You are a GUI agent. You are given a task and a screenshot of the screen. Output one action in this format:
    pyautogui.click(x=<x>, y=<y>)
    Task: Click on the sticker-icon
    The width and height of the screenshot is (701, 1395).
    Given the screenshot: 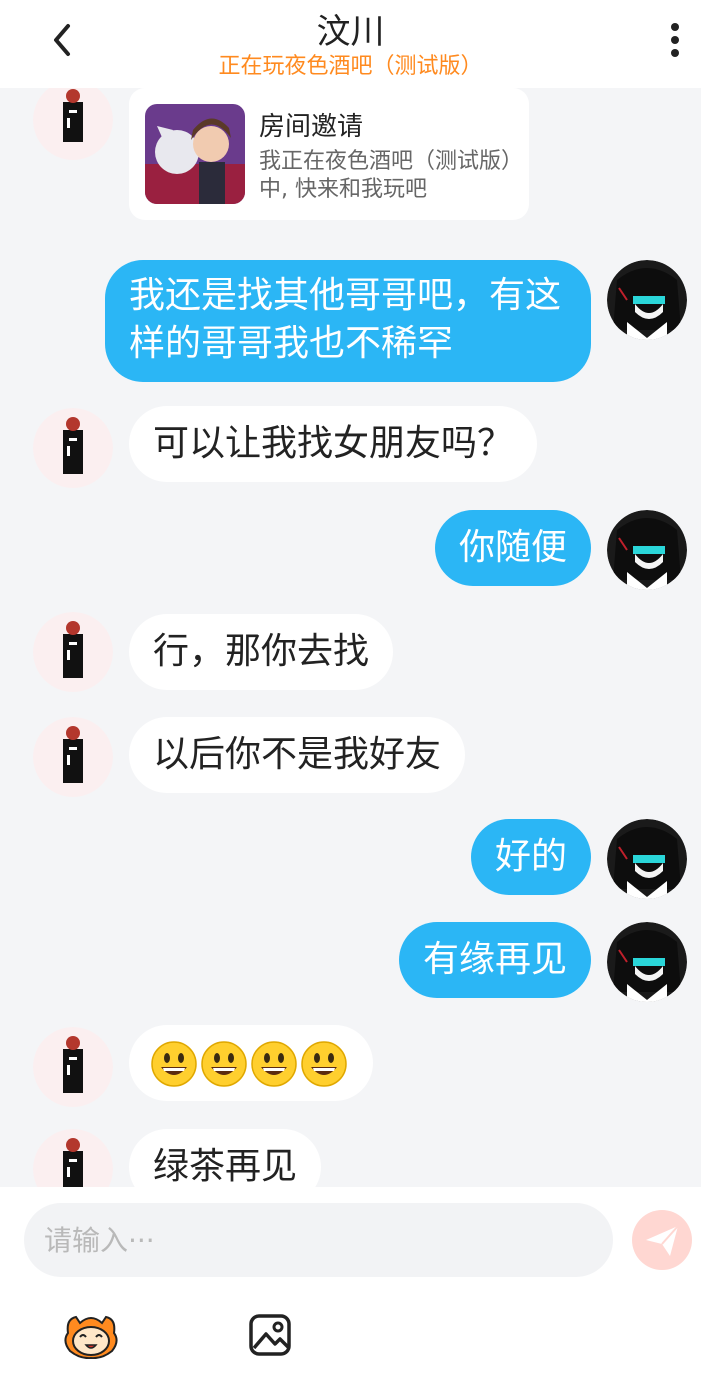 What is the action you would take?
    pyautogui.click(x=91, y=1337)
    